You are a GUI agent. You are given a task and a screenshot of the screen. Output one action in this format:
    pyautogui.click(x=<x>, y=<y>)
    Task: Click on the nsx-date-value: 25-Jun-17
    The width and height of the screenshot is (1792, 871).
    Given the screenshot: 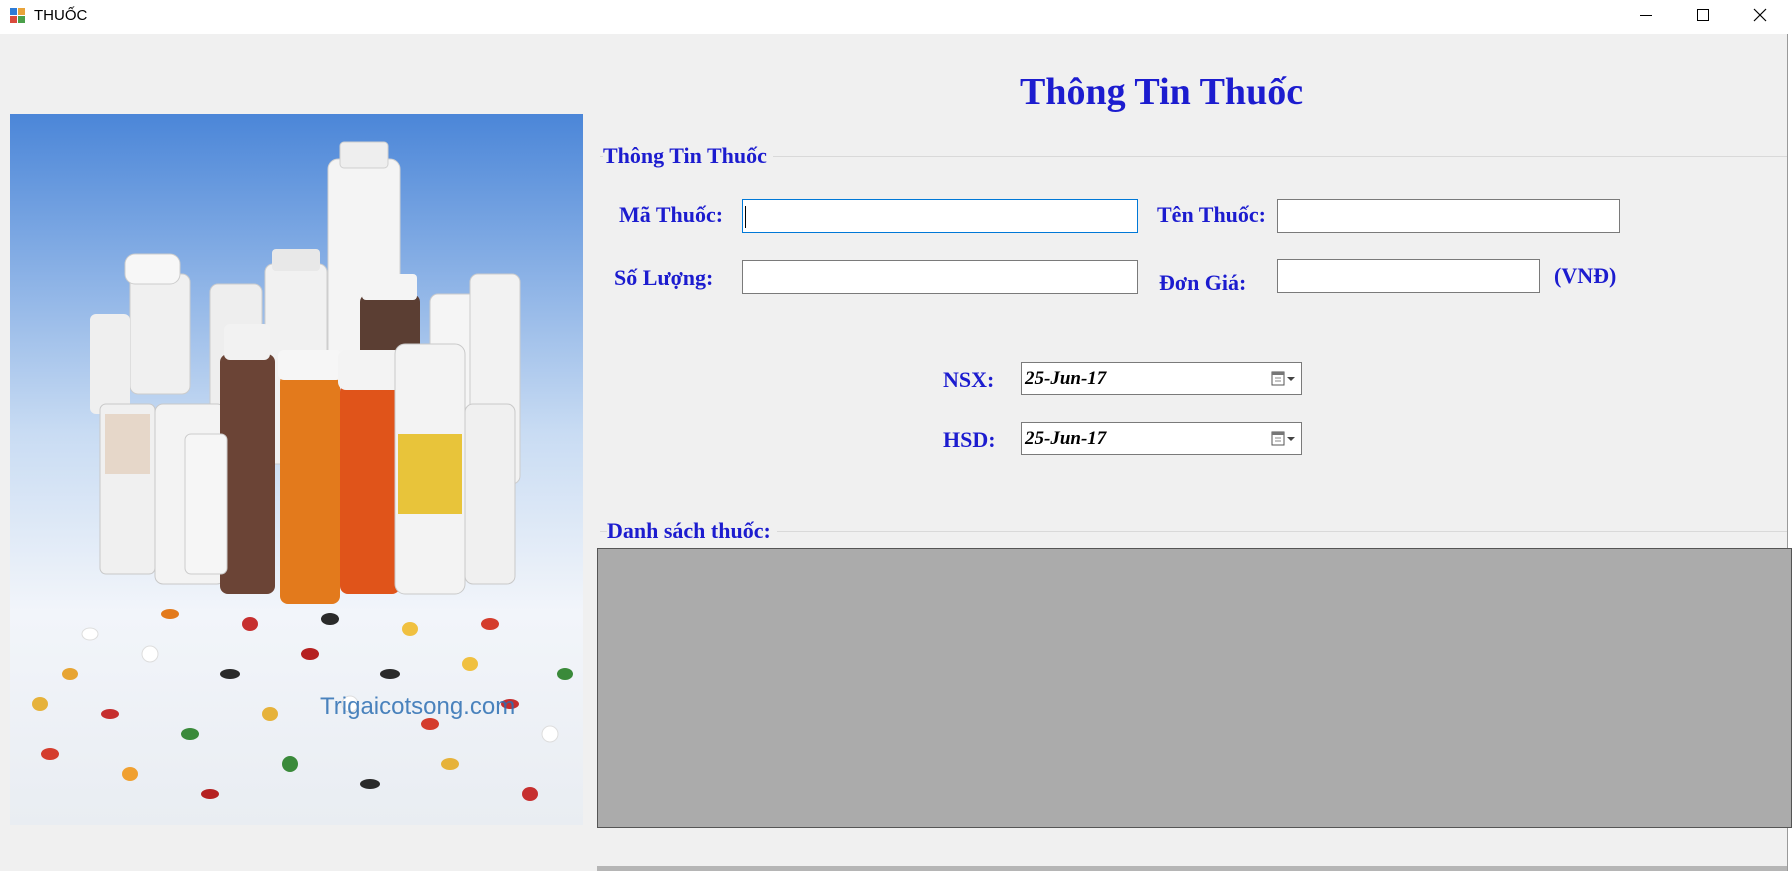 What is the action you would take?
    pyautogui.click(x=1066, y=378)
    